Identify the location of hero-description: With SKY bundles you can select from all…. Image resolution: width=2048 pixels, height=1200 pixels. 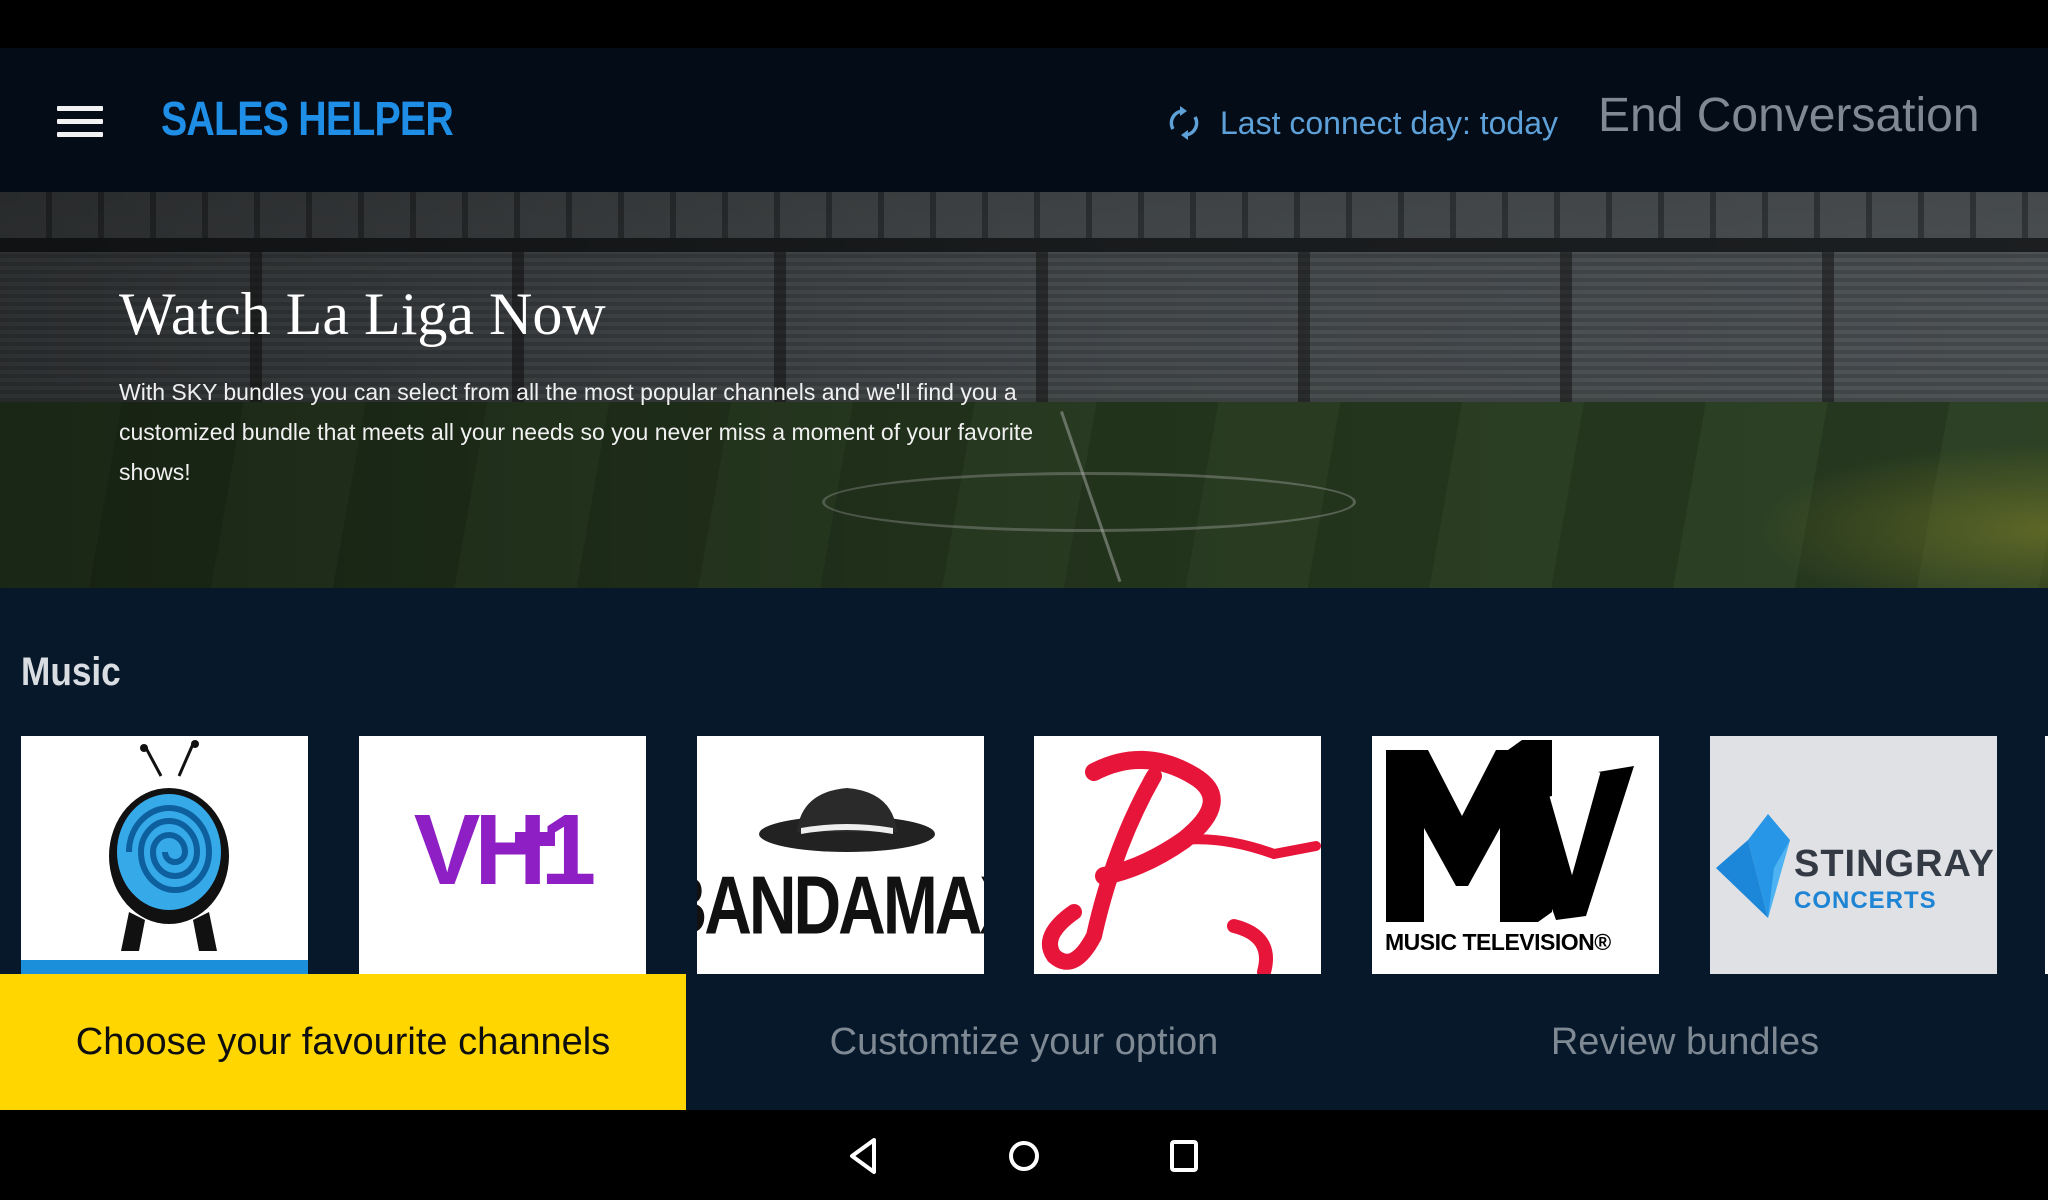
(576, 432).